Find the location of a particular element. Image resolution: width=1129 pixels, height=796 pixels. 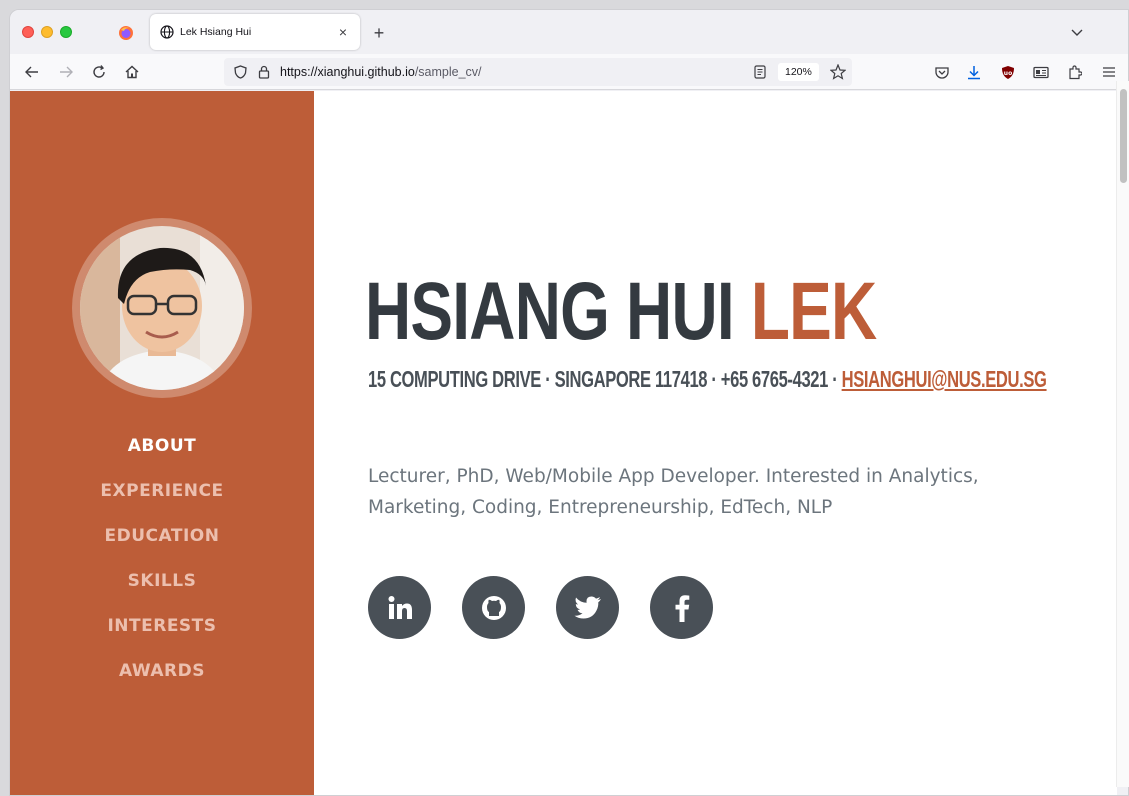

nav-item-about: ABOUT is located at coordinates (162, 446).